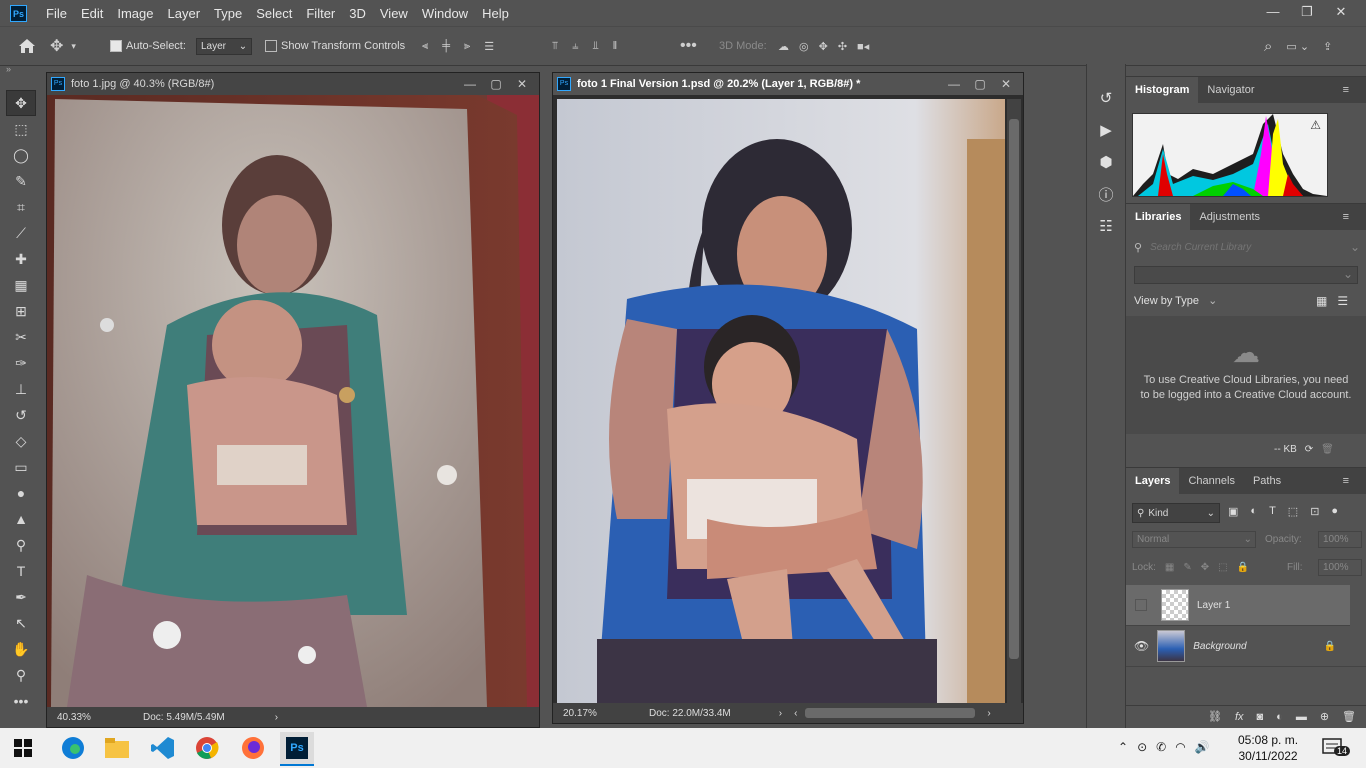 The height and width of the screenshot is (768, 1366). What do you see at coordinates (1230, 90) in the screenshot?
I see `tab-navigator: Navigator` at bounding box center [1230, 90].